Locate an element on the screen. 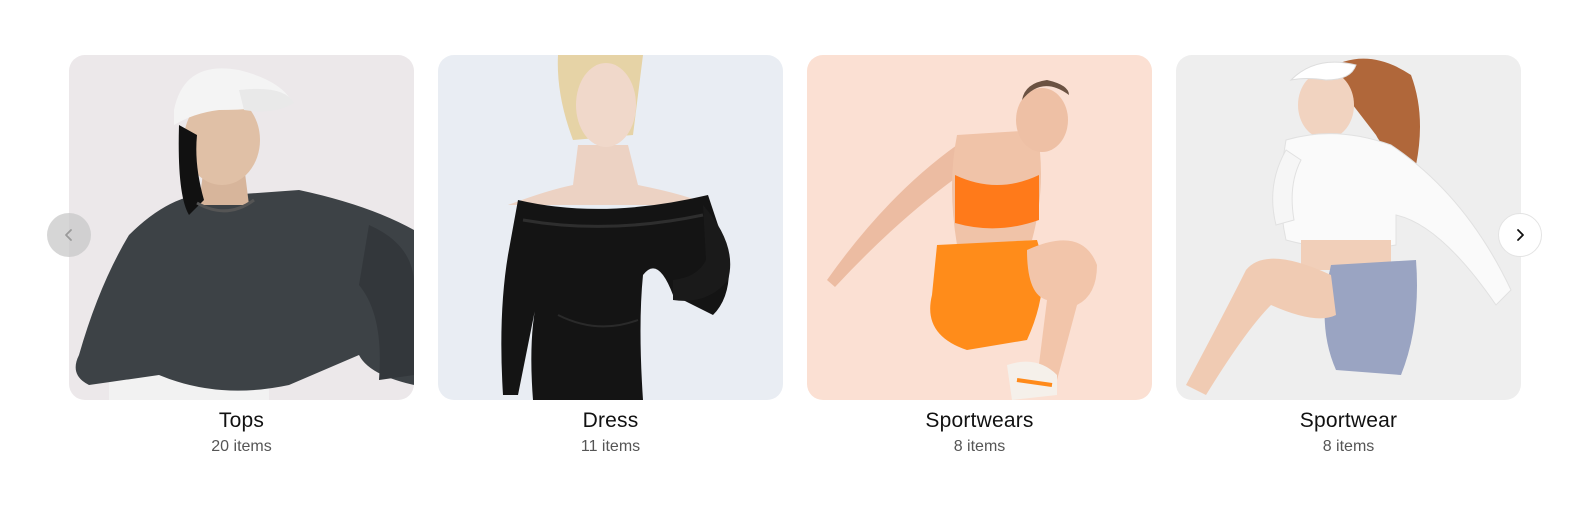  category-item-count: 11 items is located at coordinates (610, 446).